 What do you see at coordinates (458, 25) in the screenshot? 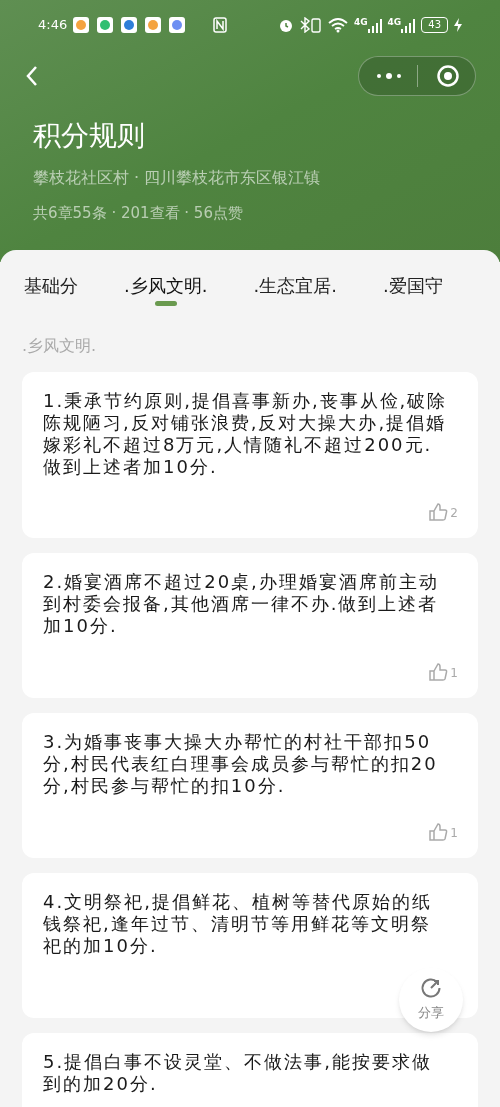
I see `charging-icon` at bounding box center [458, 25].